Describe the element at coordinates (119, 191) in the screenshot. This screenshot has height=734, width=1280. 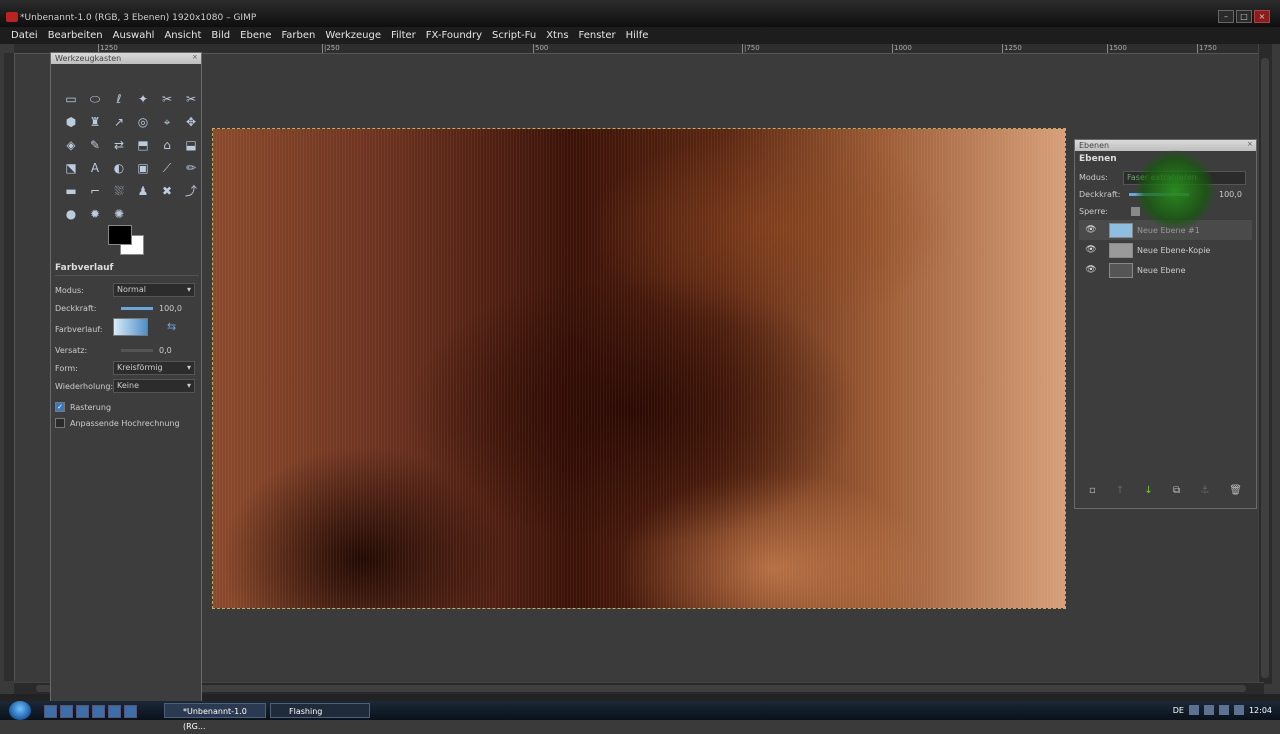
I see `ink-tool: ⛆` at that location.